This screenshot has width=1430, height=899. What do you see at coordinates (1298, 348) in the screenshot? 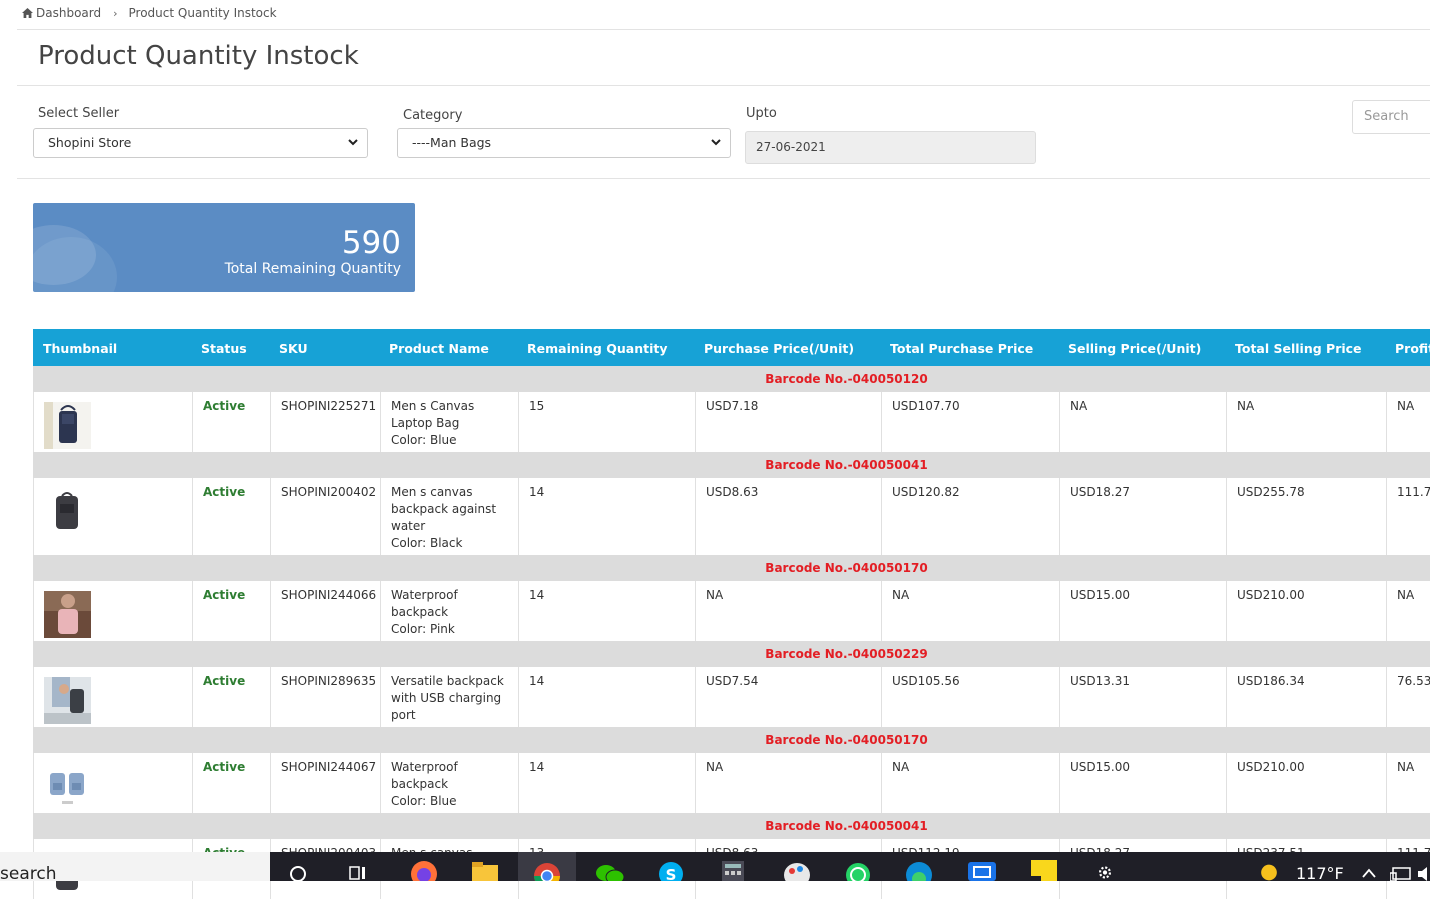
I see `column-header-total-selling-price: Total Selling Price` at bounding box center [1298, 348].